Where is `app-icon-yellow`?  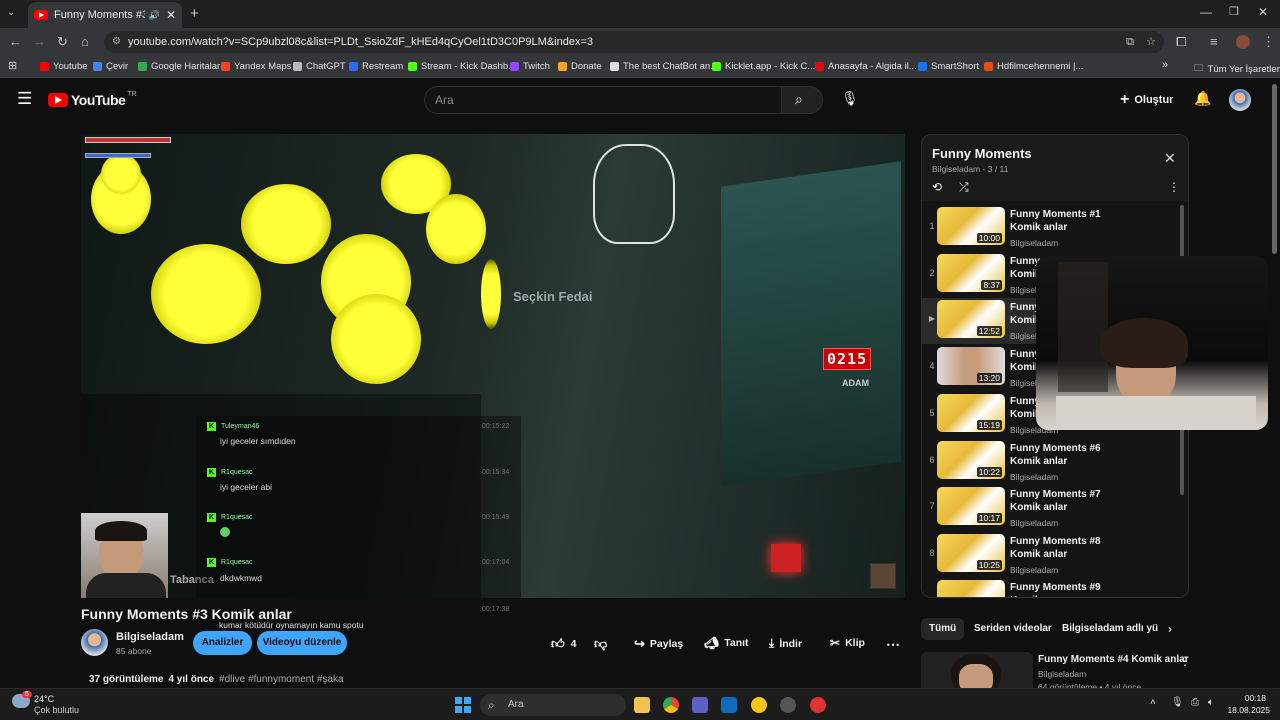
app-icon-yellow is located at coordinates (759, 705).